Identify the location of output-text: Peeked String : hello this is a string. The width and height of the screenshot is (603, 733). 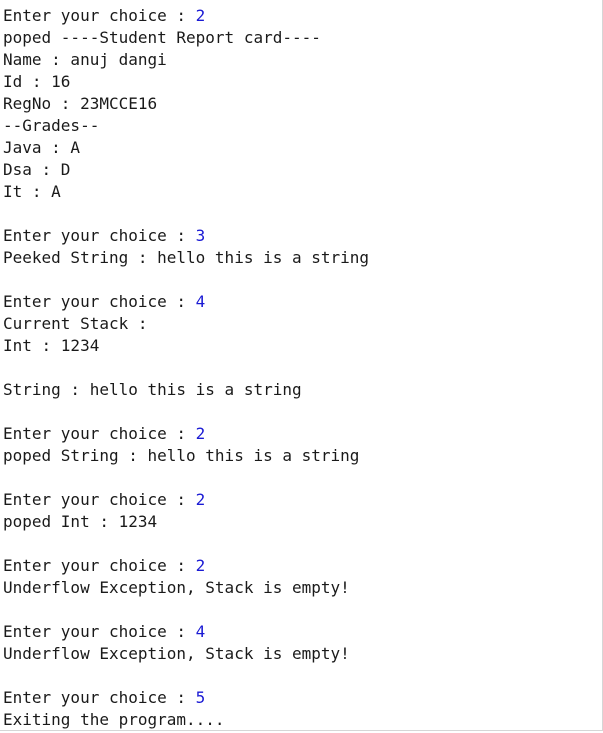
(186, 257).